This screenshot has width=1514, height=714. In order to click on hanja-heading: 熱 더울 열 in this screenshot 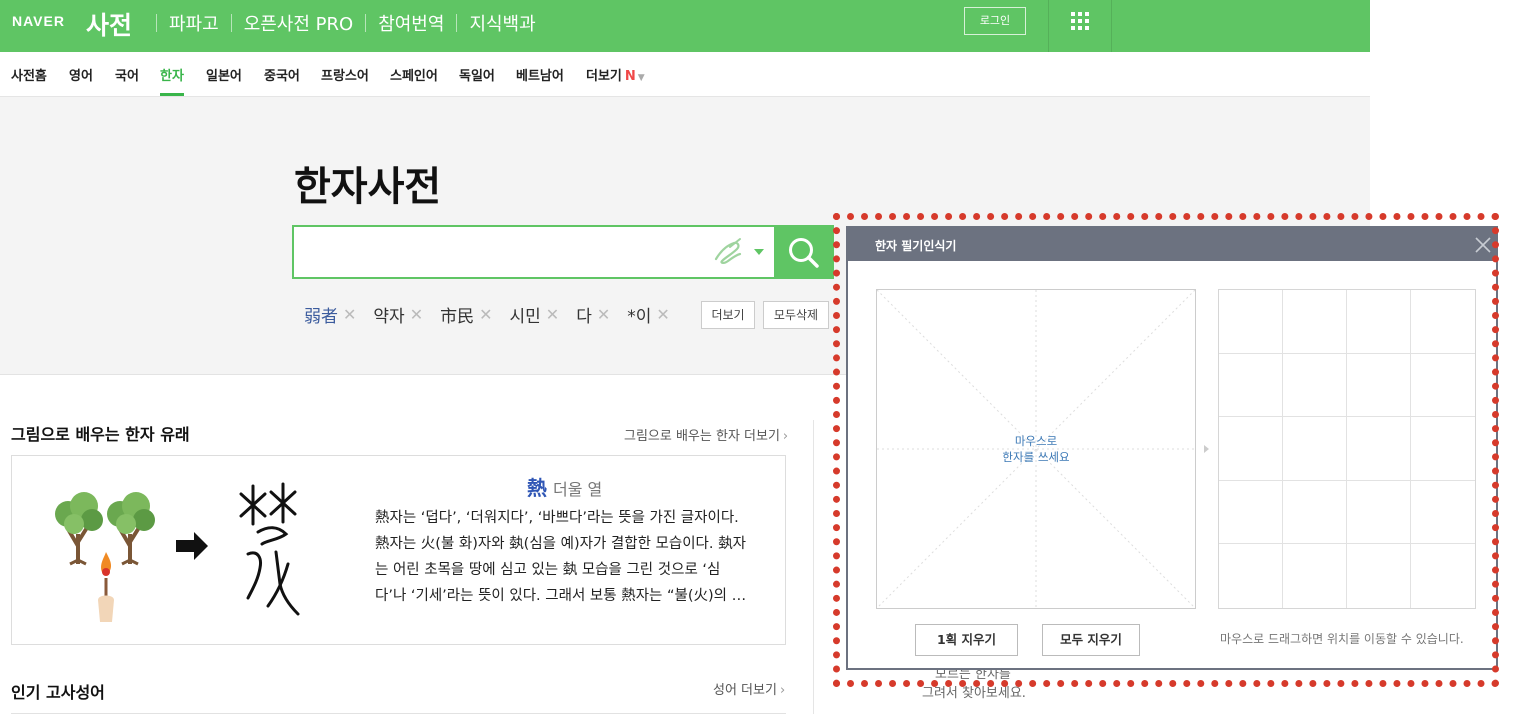, I will do `click(564, 486)`.